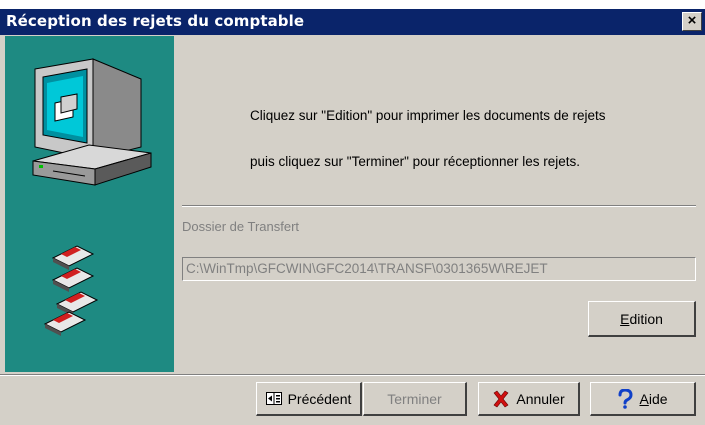  I want to click on aide-label: Aide, so click(653, 398).